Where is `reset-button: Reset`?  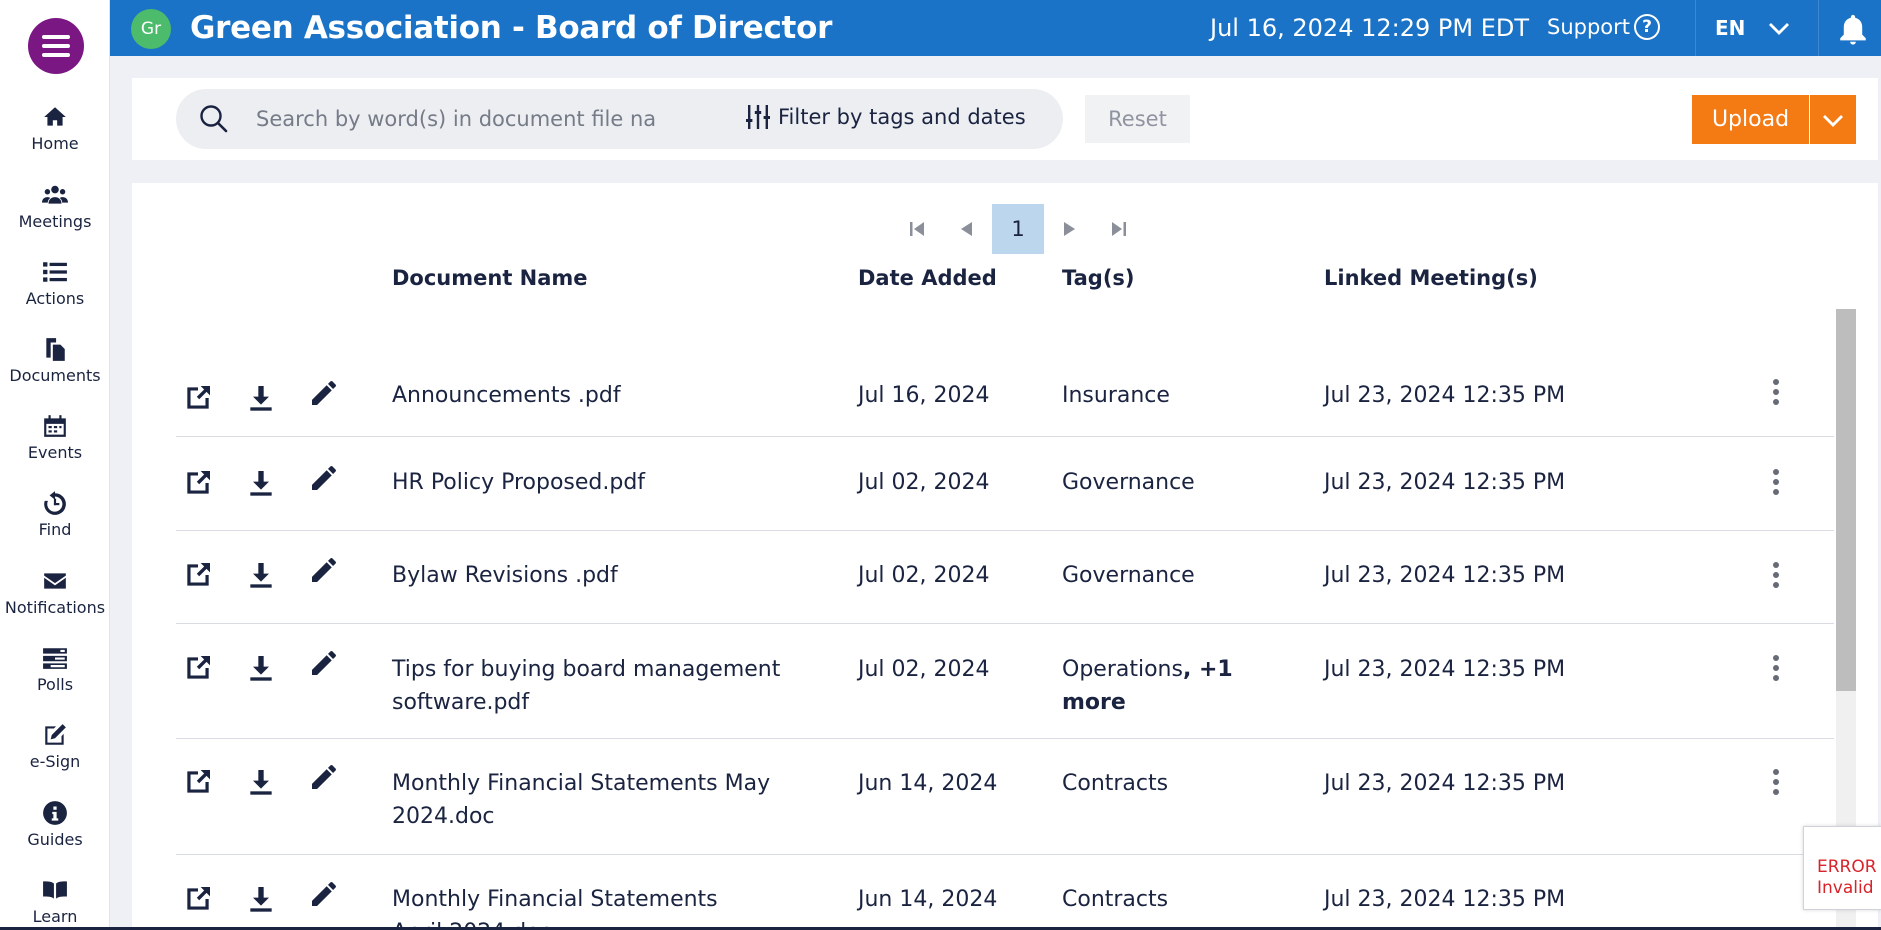
reset-button: Reset is located at coordinates (1137, 119).